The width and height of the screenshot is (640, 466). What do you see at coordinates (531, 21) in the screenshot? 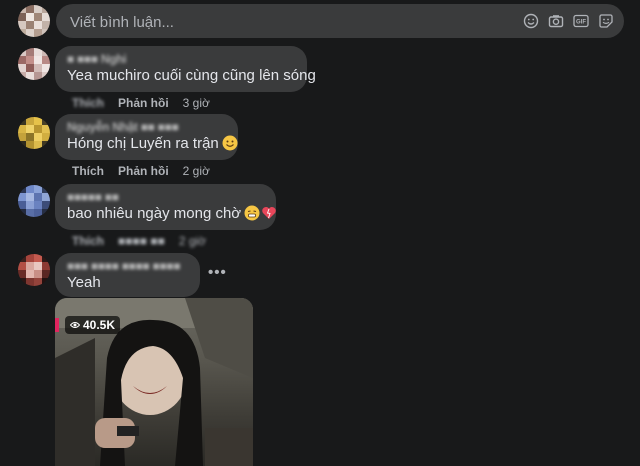
I see `emoji-icon` at bounding box center [531, 21].